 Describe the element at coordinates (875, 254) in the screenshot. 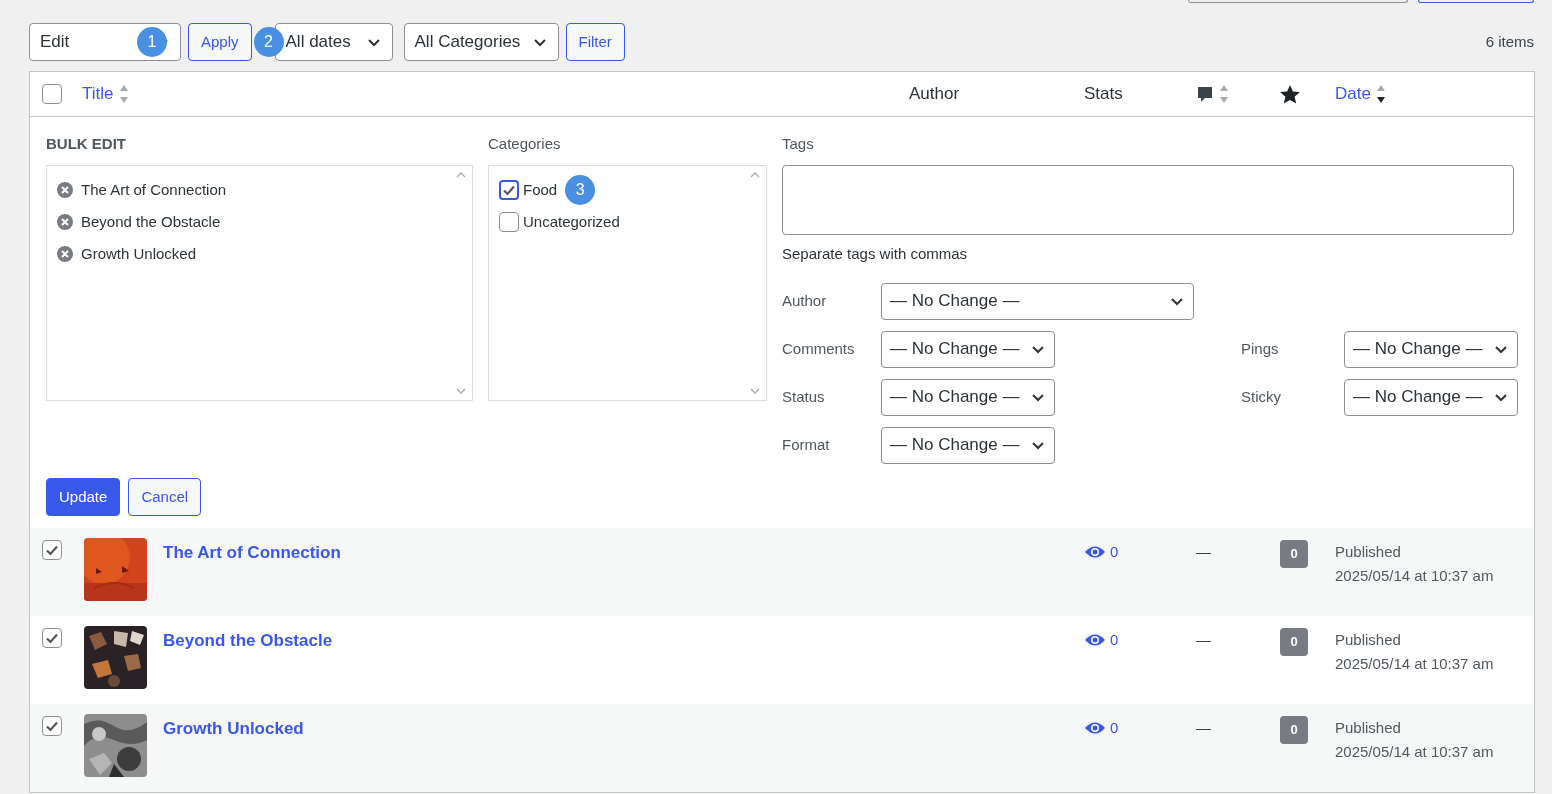

I see `help-text: Separate tags with commas` at that location.